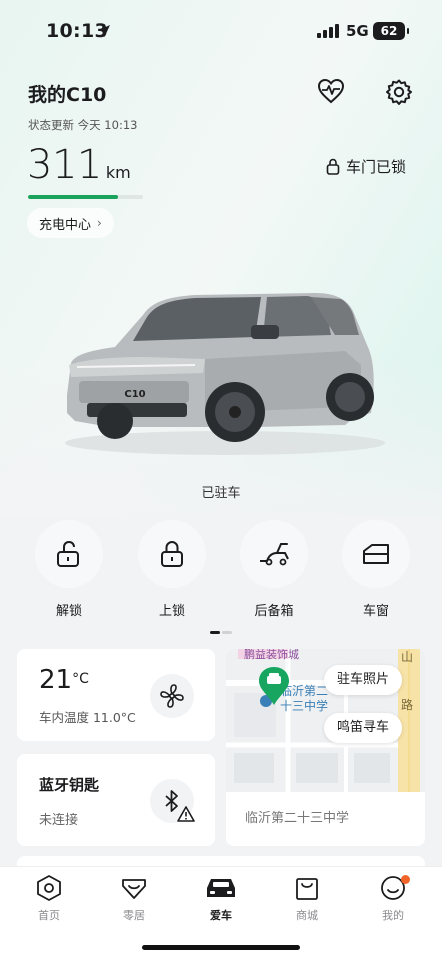 The width and height of the screenshot is (442, 960). I want to click on range-bar, so click(85, 197).